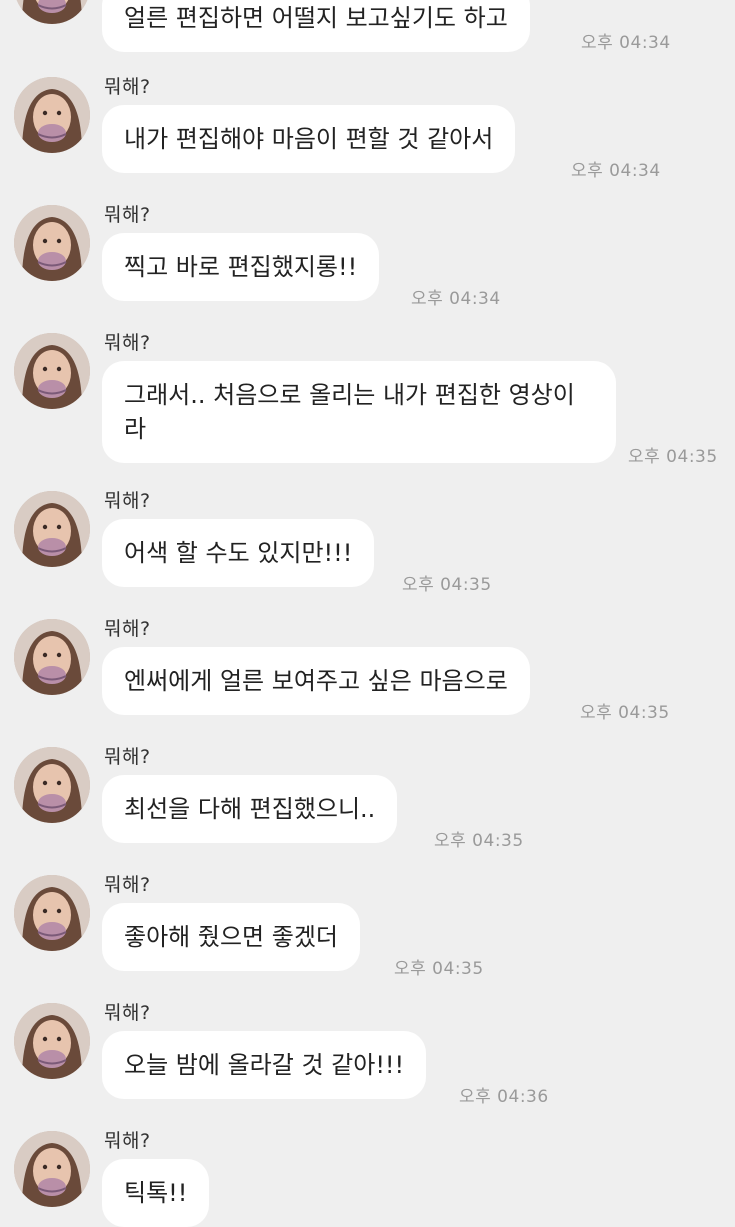  Describe the element at coordinates (250, 809) in the screenshot. I see `message-bubble: 최선을 다해 편집했으니..` at that location.